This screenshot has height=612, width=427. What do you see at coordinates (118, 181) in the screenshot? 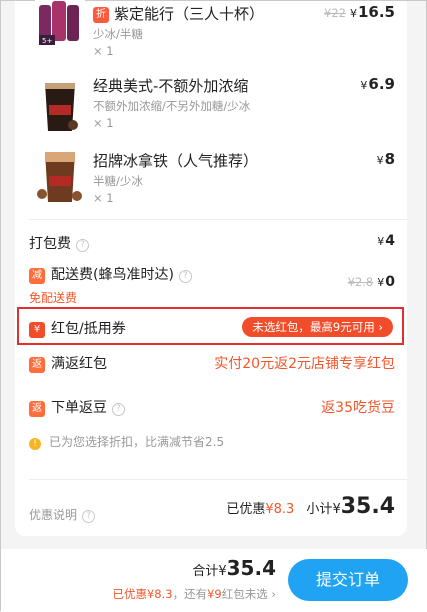
I see `item-spec: 半糖/少冰` at bounding box center [118, 181].